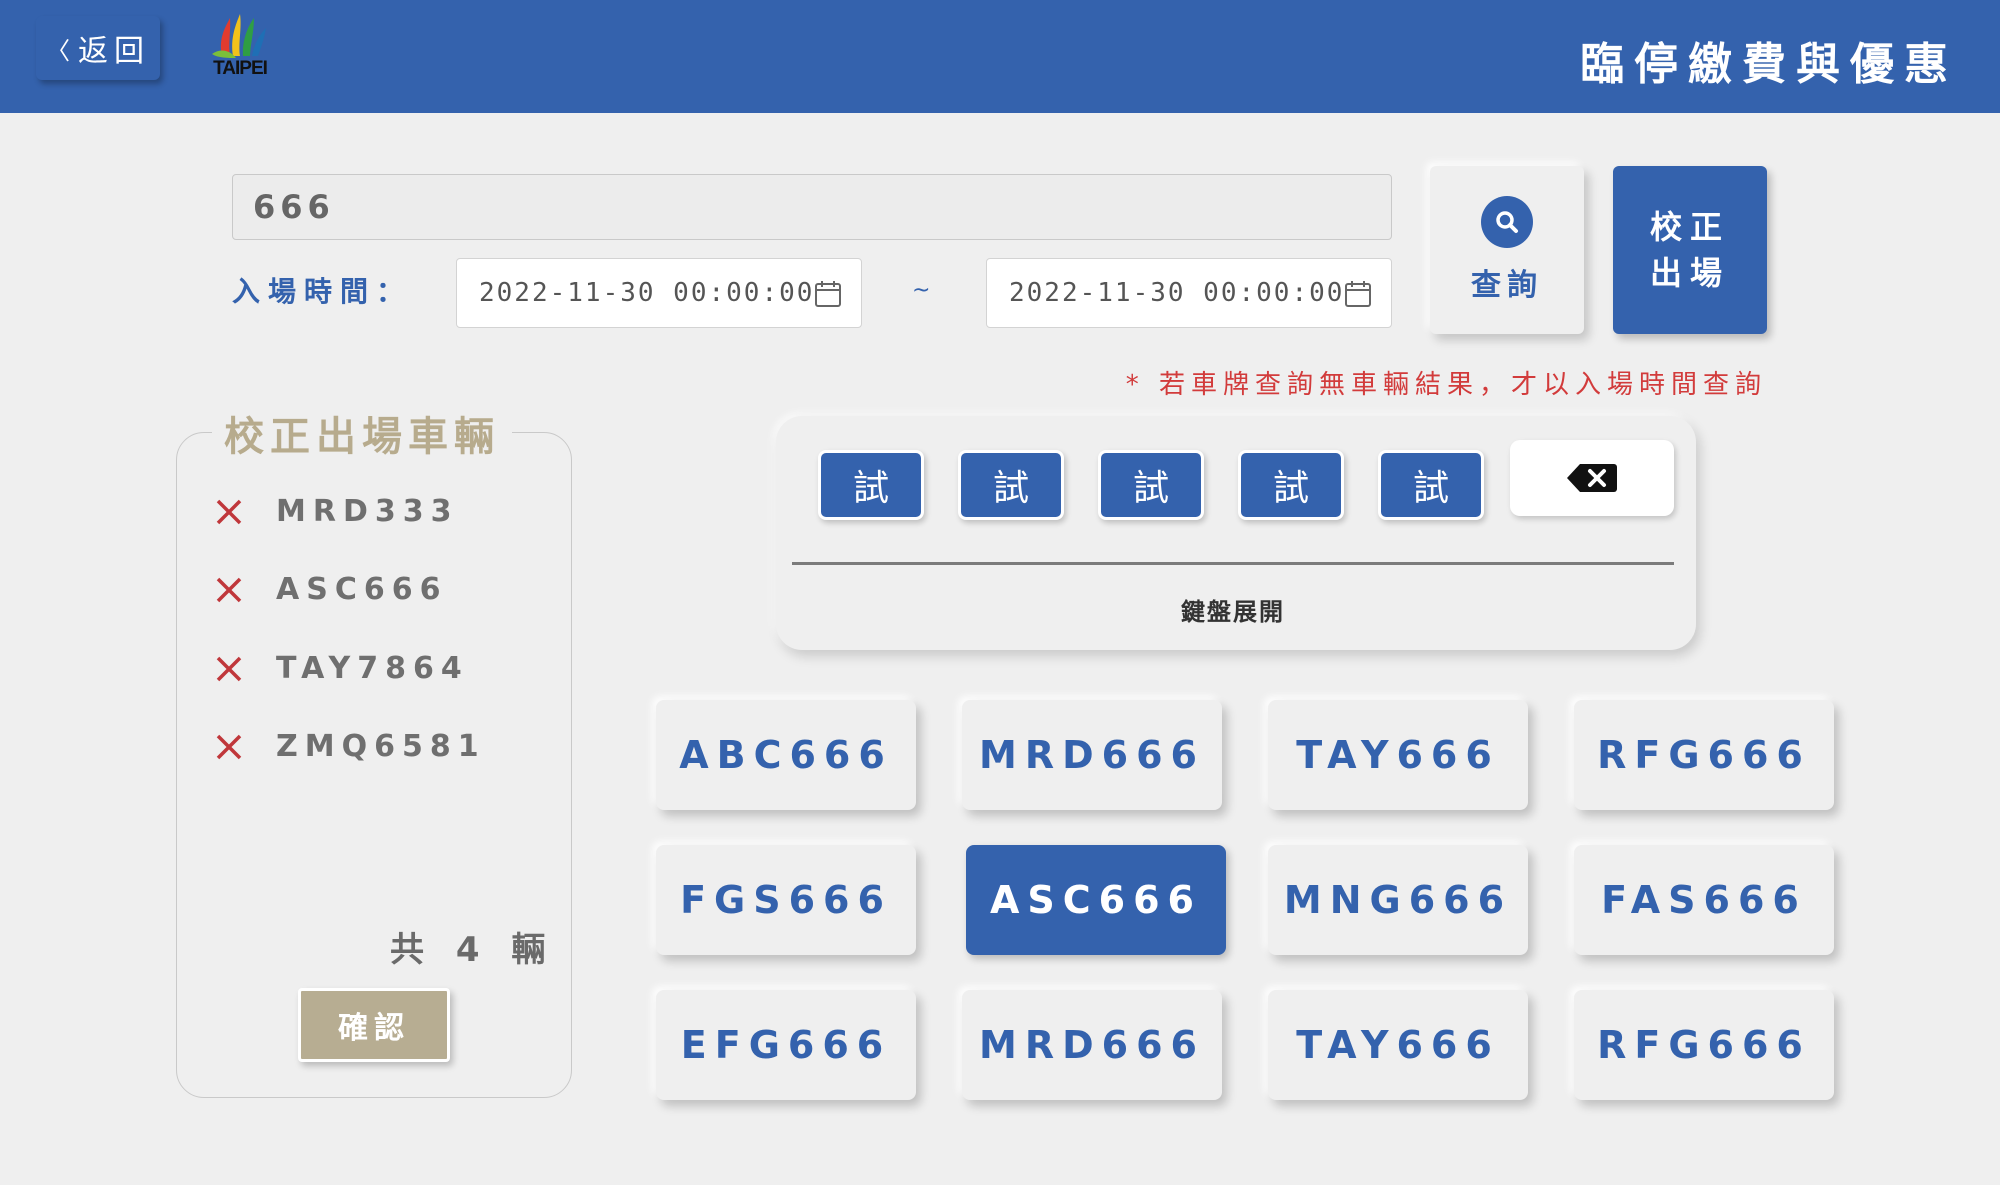  What do you see at coordinates (1446, 385) in the screenshot?
I see `search-note: * 若車牌查詢無車輛結果，才以入場時間查詢` at bounding box center [1446, 385].